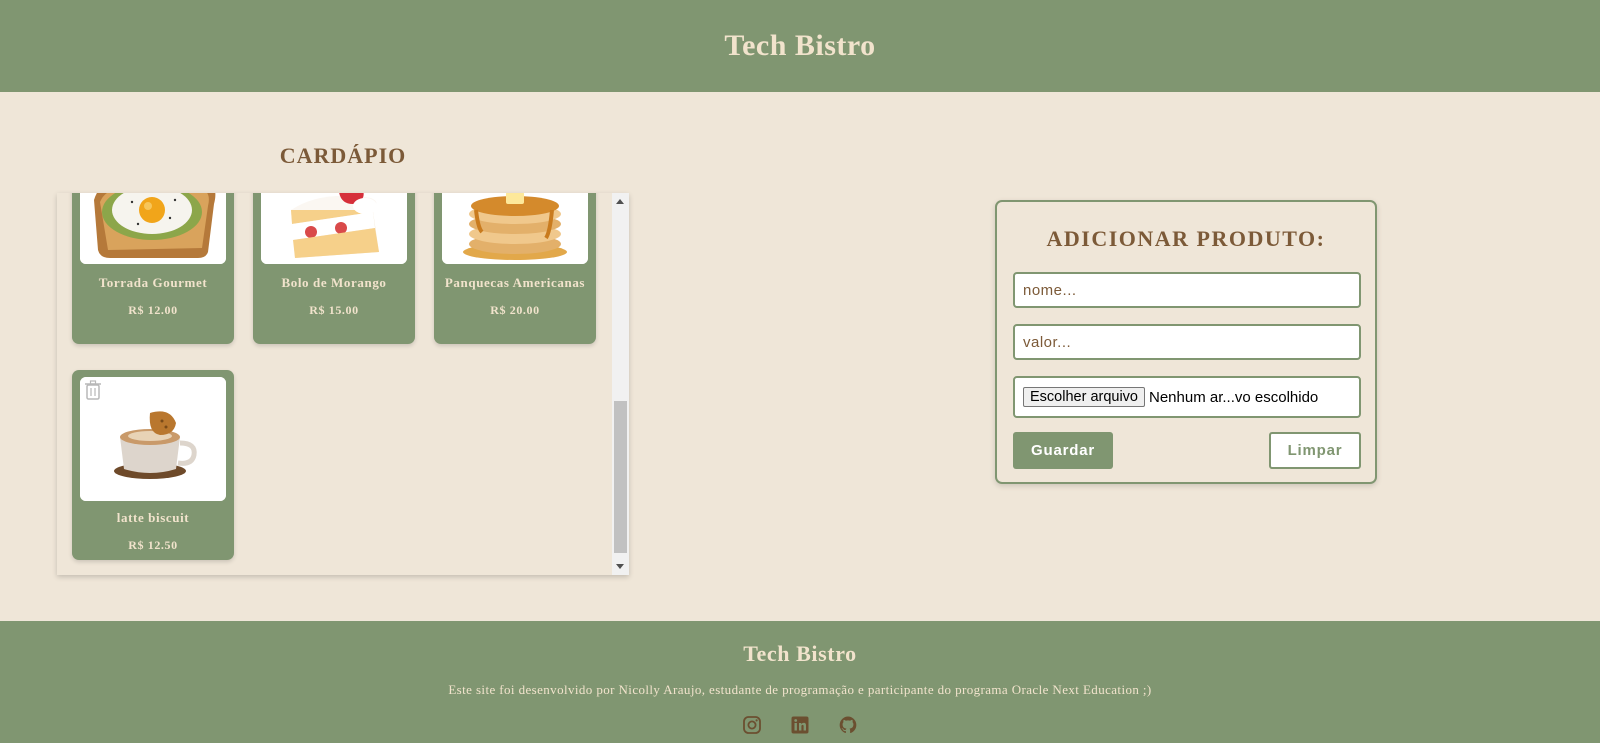 This screenshot has width=1600, height=743. I want to click on name-input, so click(1187, 290).